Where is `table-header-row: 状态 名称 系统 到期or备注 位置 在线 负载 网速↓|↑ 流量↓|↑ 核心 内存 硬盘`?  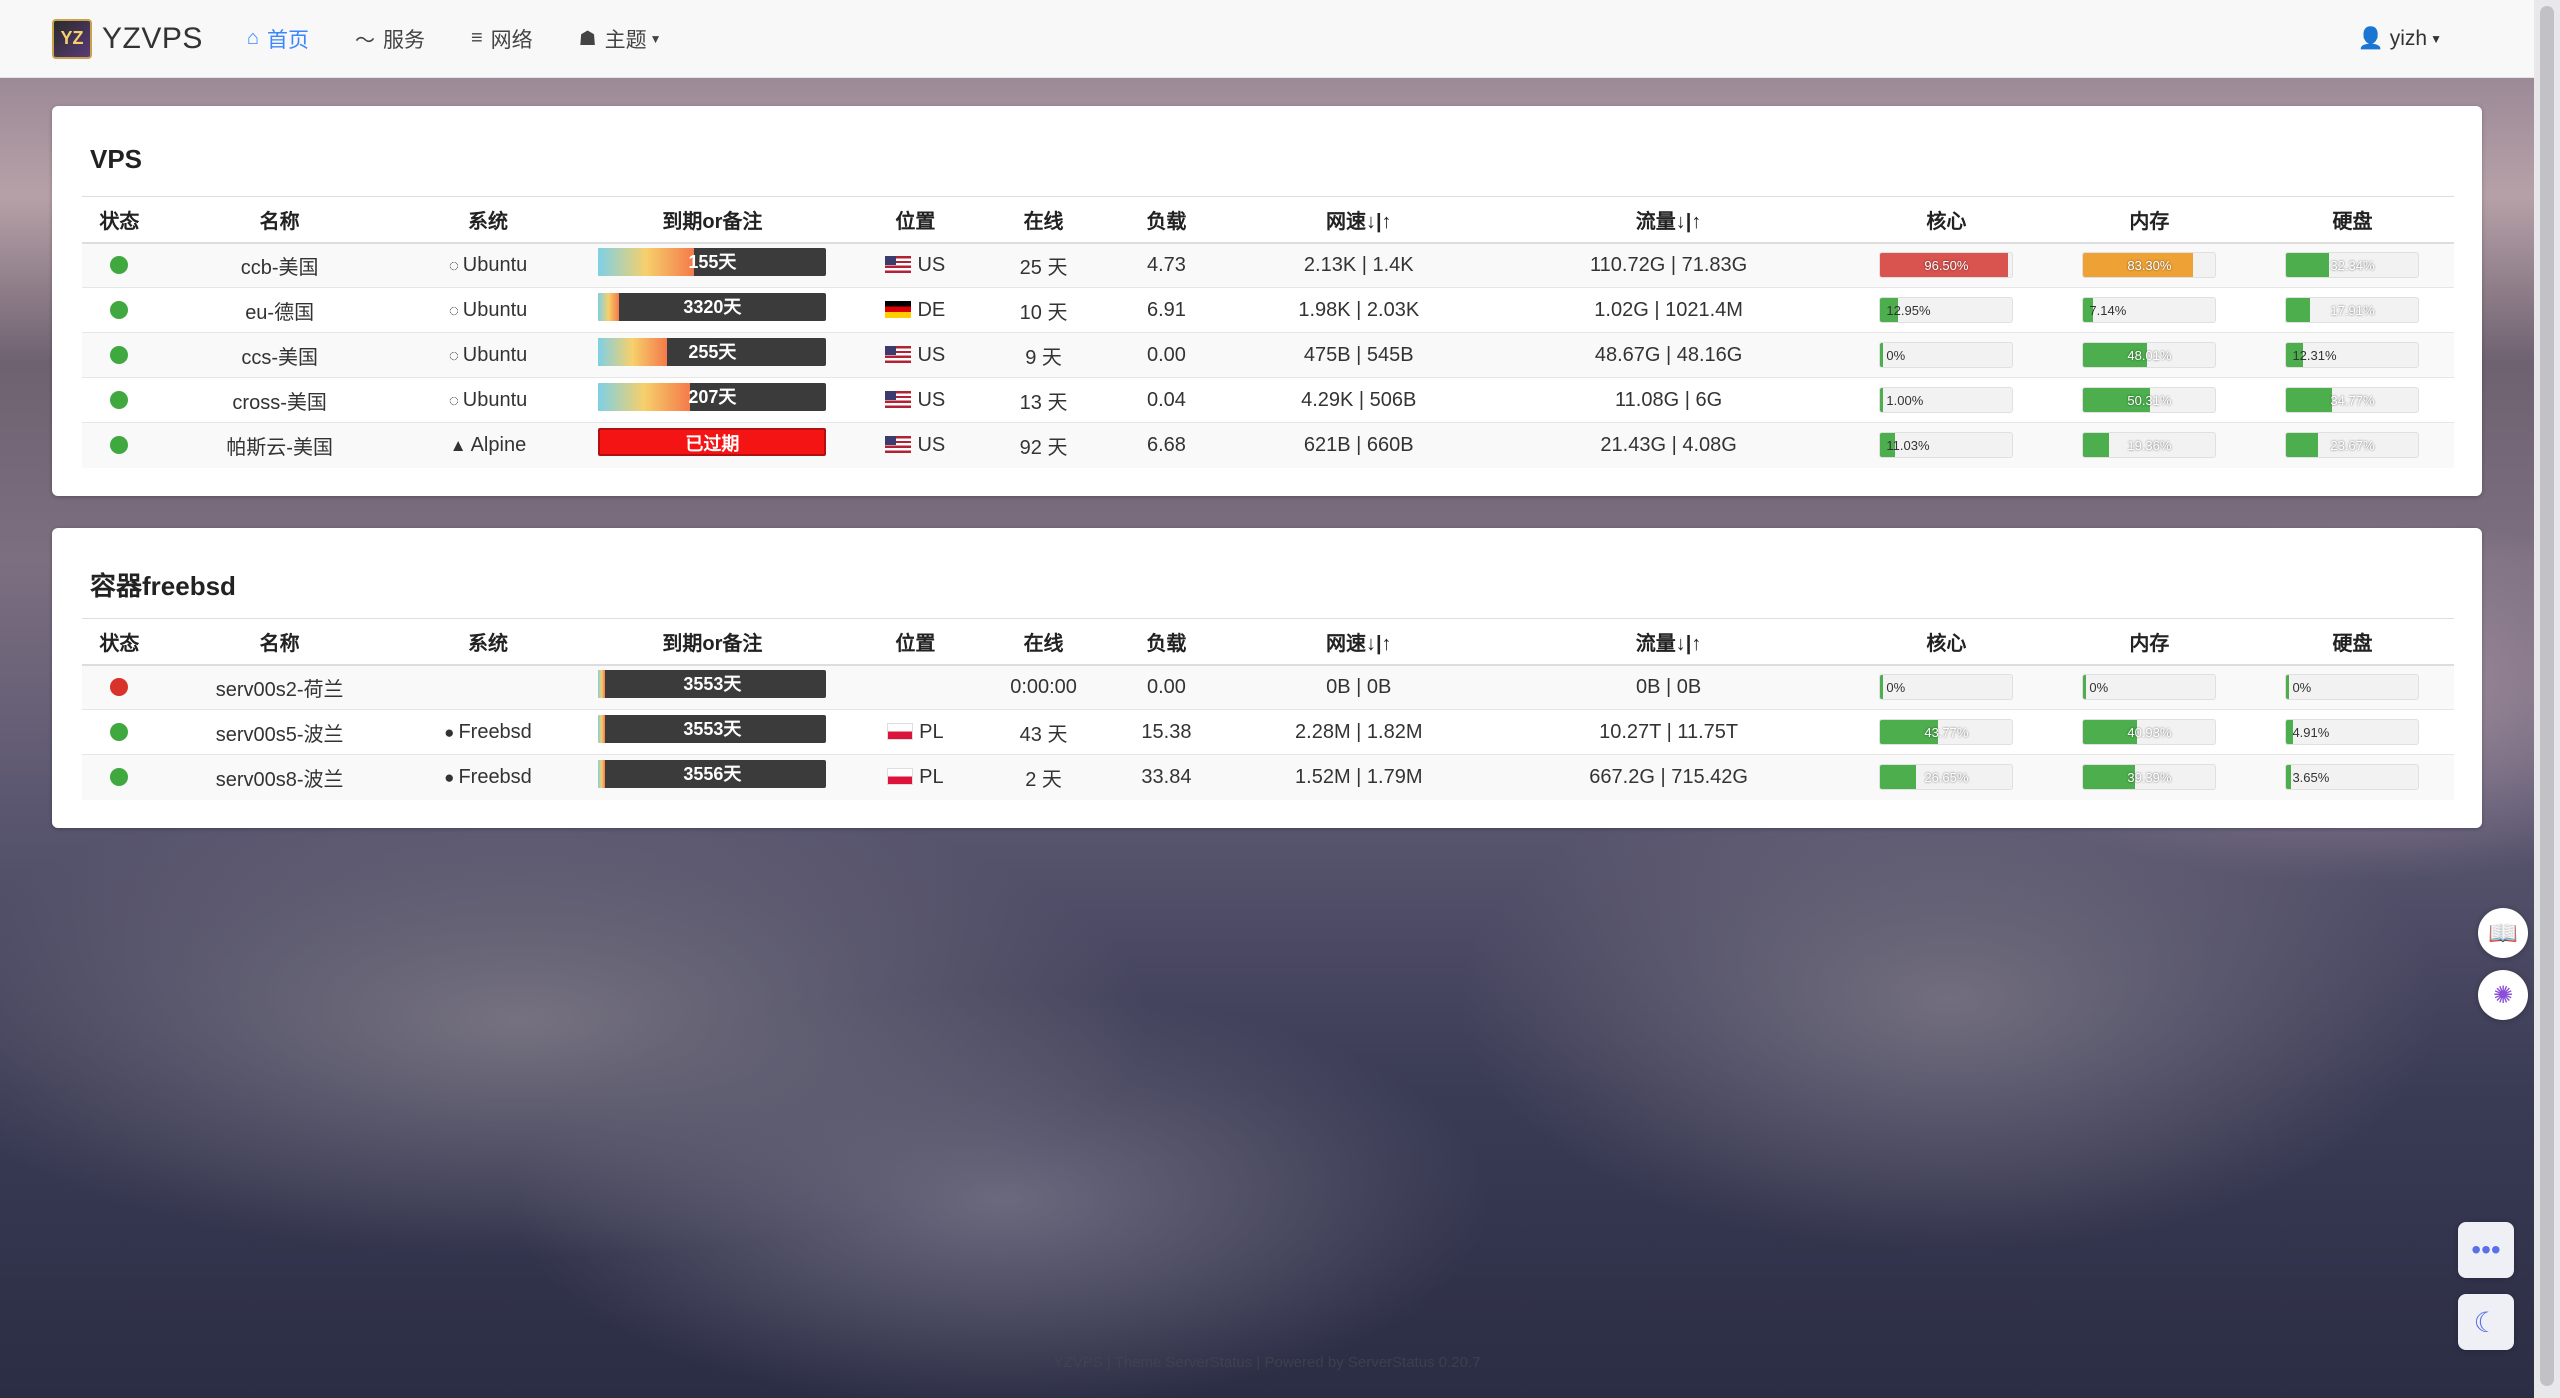 table-header-row: 状态 名称 系统 到期or备注 位置 在线 负载 网速↓|↑ 流量↓|↑ 核心 内存 硬盘 is located at coordinates (1268, 220).